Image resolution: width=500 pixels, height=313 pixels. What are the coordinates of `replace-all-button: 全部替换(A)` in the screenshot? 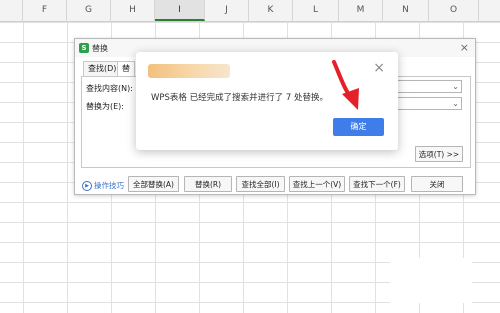 It's located at (153, 184).